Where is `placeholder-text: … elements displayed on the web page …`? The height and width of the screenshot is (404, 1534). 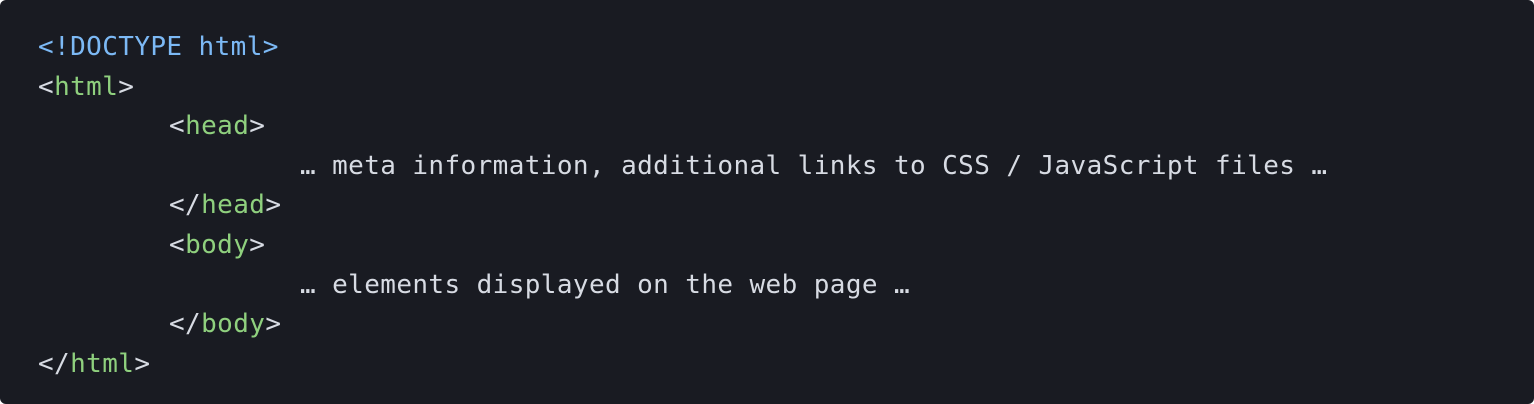 placeholder-text: … elements displayed on the web page … is located at coordinates (605, 284).